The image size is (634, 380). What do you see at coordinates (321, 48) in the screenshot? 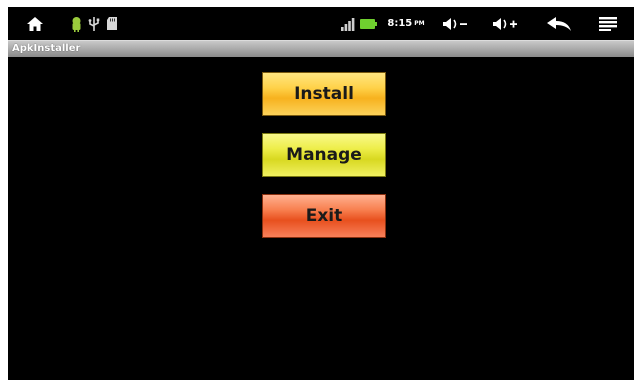
I see `app-title-bar: ApkInstaller` at bounding box center [321, 48].